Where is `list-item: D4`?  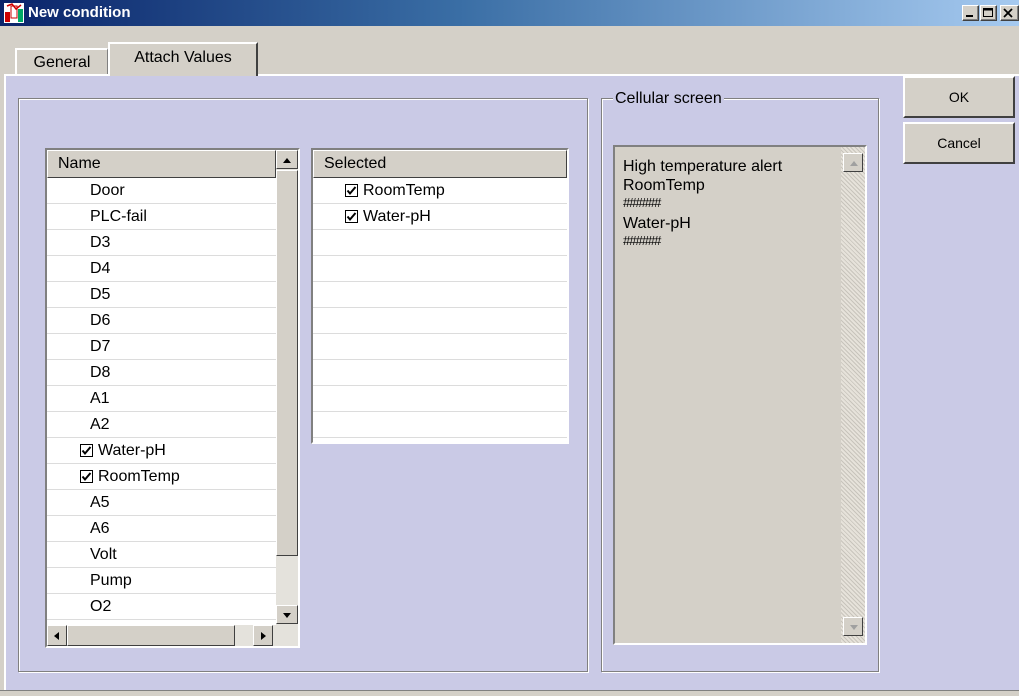 list-item: D4 is located at coordinates (161, 269).